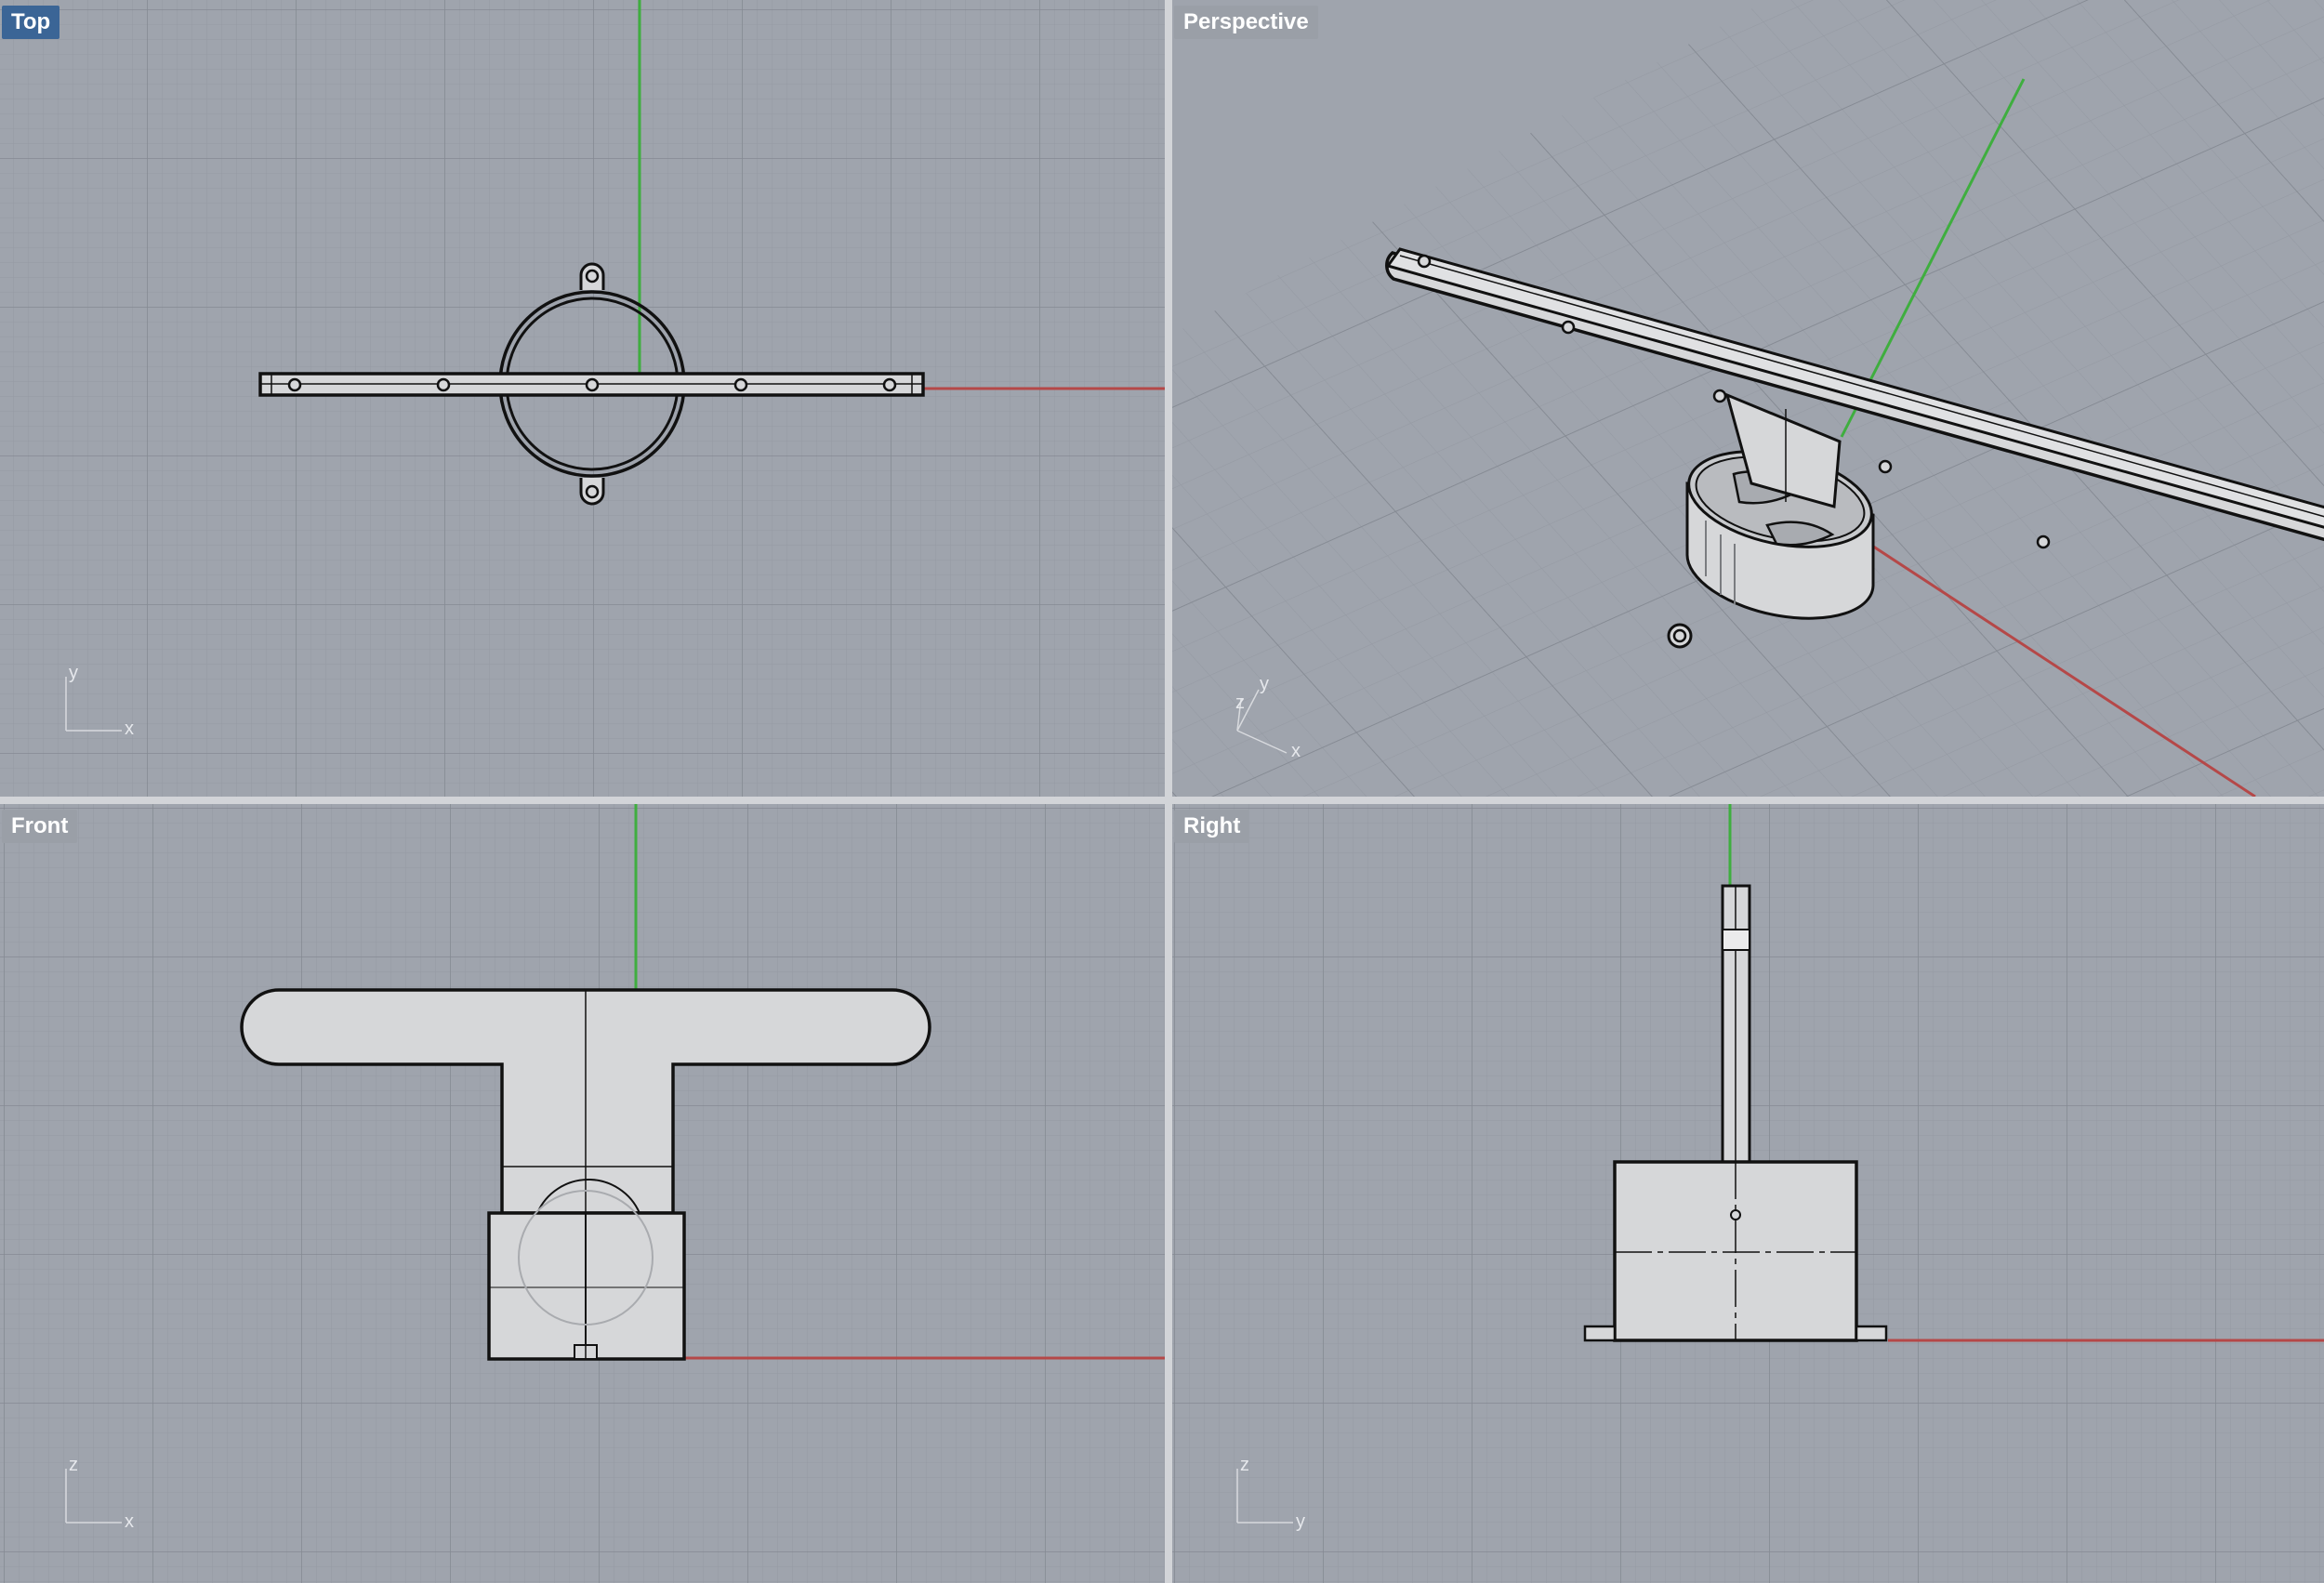 This screenshot has height=1583, width=2324. What do you see at coordinates (1168, 791) in the screenshot?
I see `viewport-splitter-vertical` at bounding box center [1168, 791].